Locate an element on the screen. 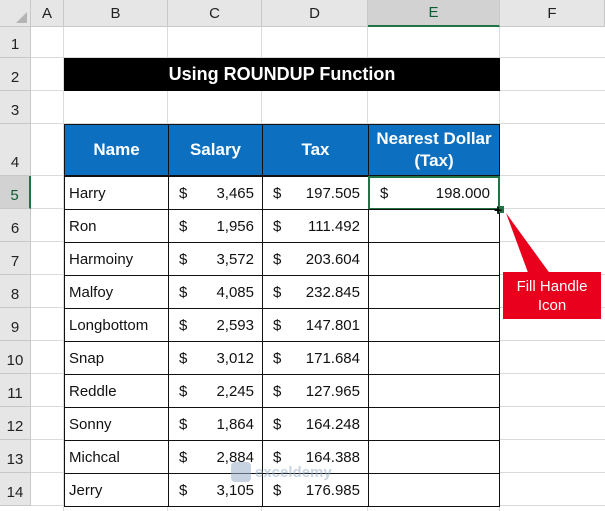 Image resolution: width=605 pixels, height=511 pixels. header-nearest-dollar: Nearest Dollar (Tax) is located at coordinates (434, 150).